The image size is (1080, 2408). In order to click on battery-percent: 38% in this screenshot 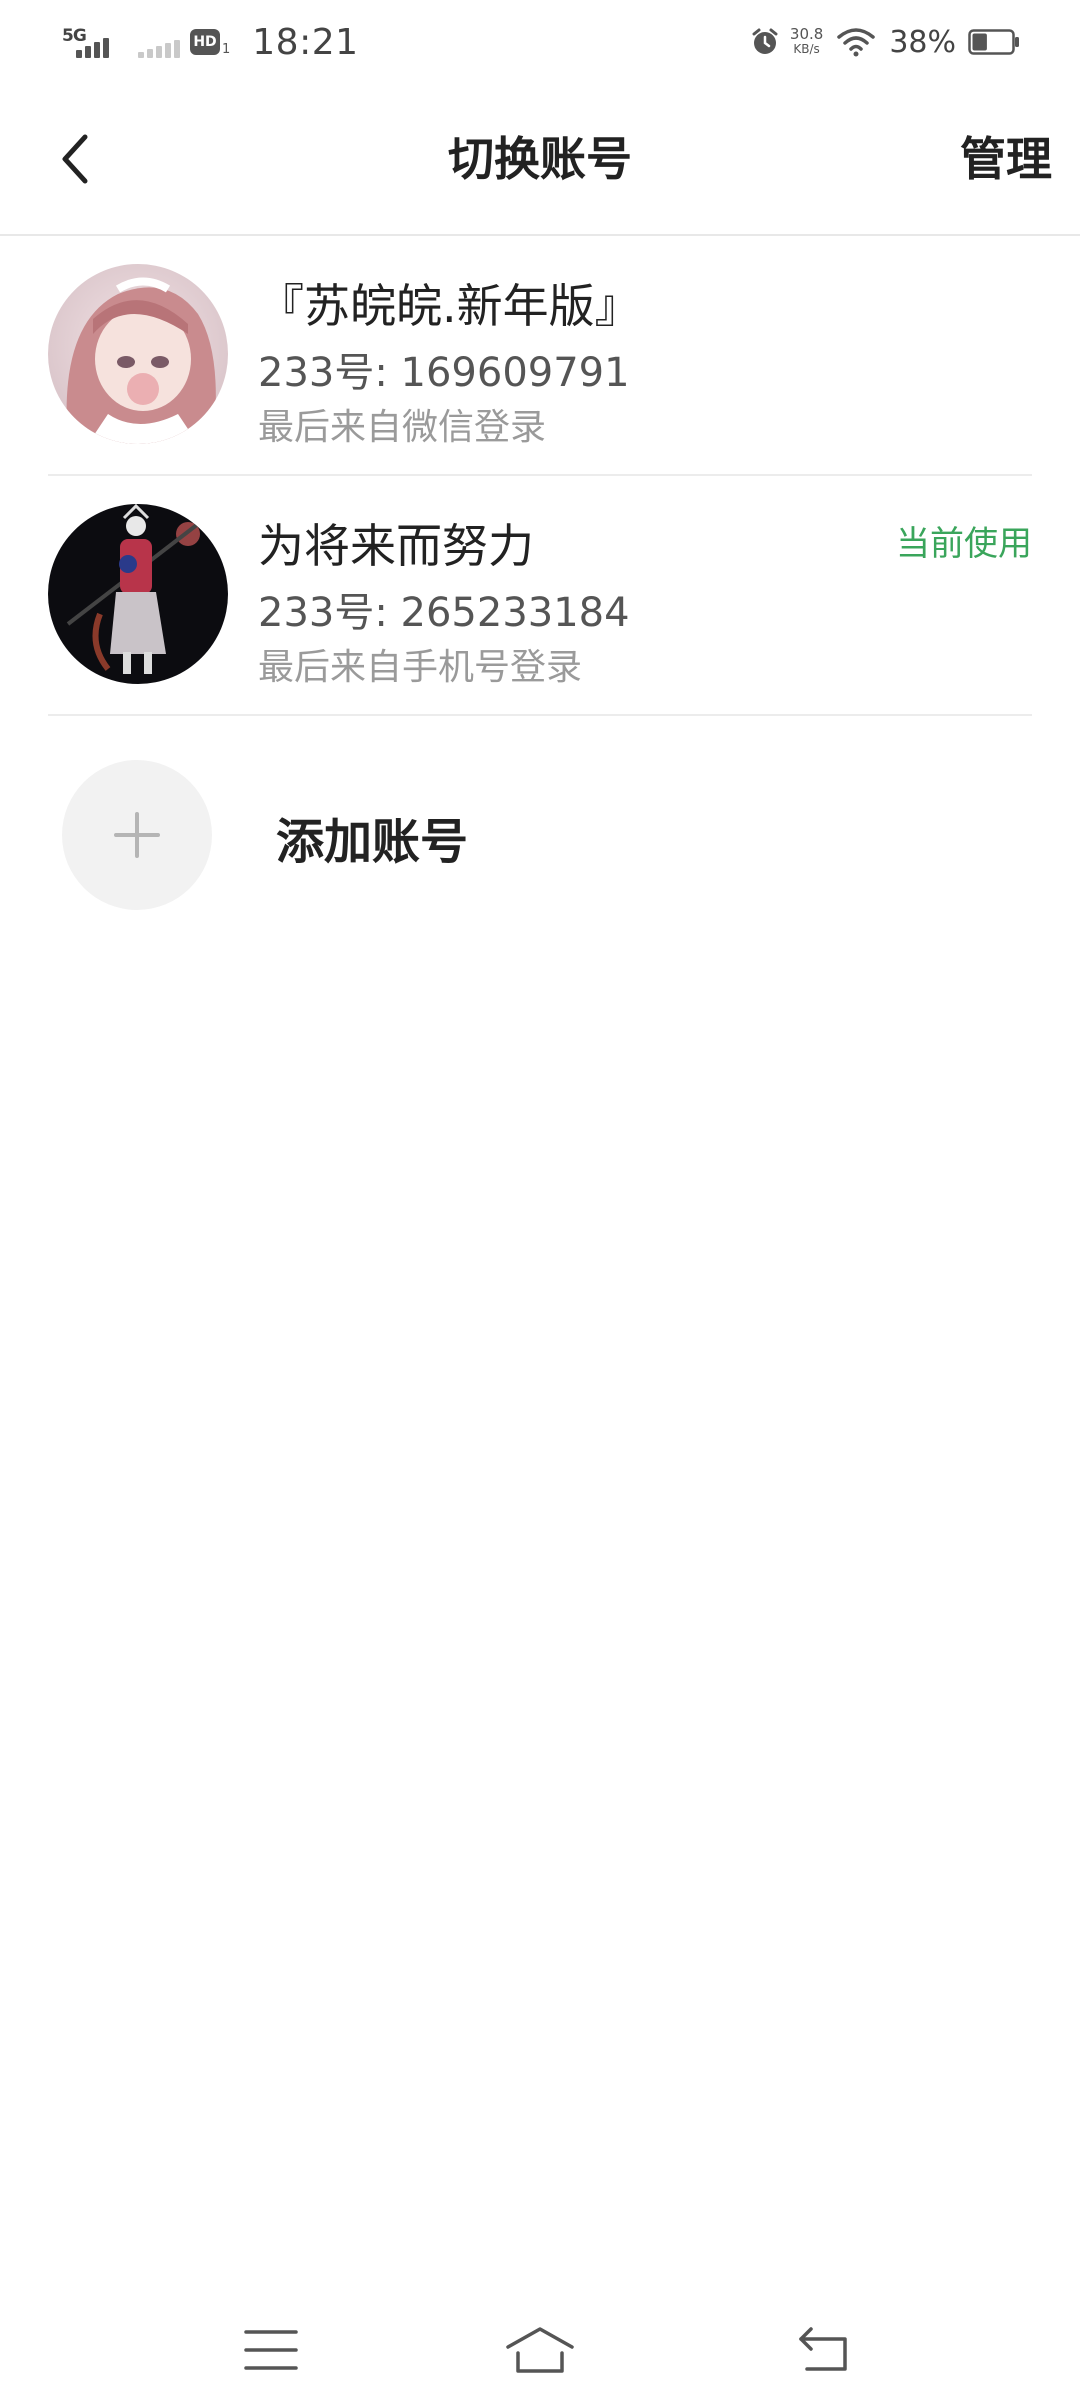, I will do `click(922, 42)`.